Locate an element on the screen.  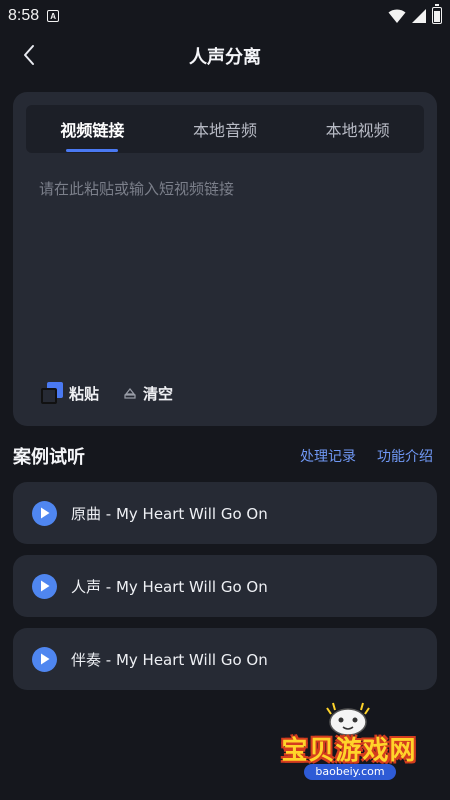
watermark-logo: 宝贝游戏网 baobeiy.com is located at coordinates (348, 745).